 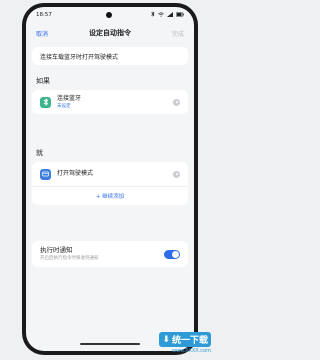 I want to click on notify-subtitle: 开启后执行指令时将收到通知, so click(x=69, y=258).